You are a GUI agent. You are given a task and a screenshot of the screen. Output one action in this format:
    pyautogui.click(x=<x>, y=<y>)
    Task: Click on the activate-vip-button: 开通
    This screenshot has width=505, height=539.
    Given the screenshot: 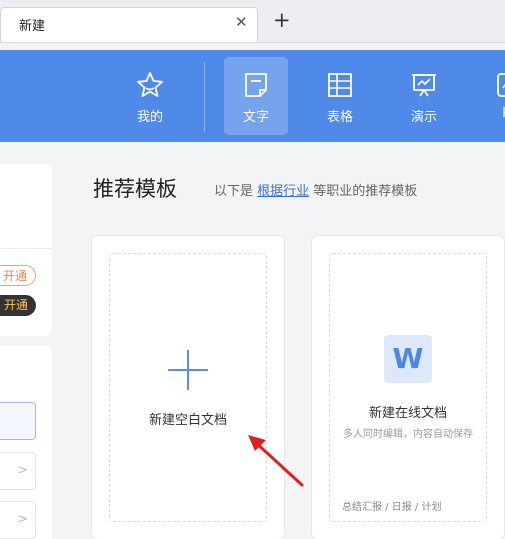 What is the action you would take?
    pyautogui.click(x=18, y=305)
    